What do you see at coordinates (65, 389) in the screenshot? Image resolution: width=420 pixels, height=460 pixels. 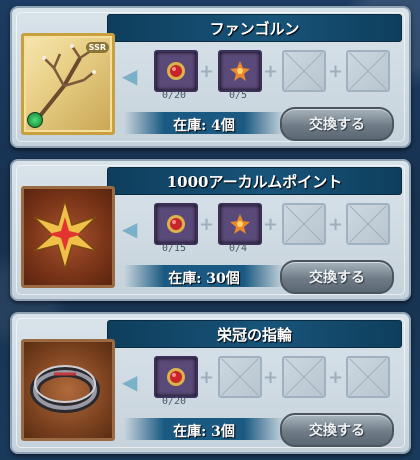 I see `ring-icon` at bounding box center [65, 389].